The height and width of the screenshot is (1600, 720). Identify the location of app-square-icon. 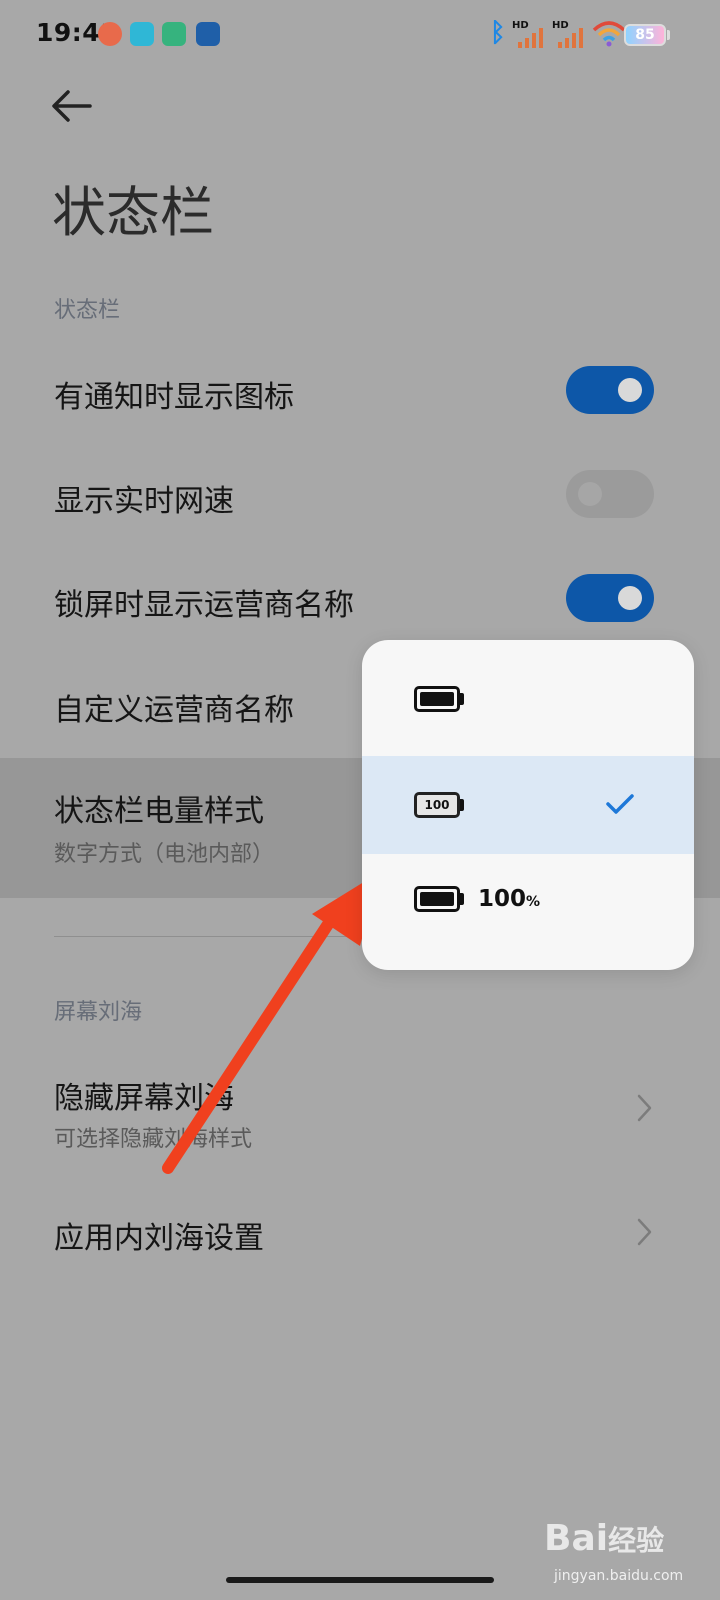
(208, 34).